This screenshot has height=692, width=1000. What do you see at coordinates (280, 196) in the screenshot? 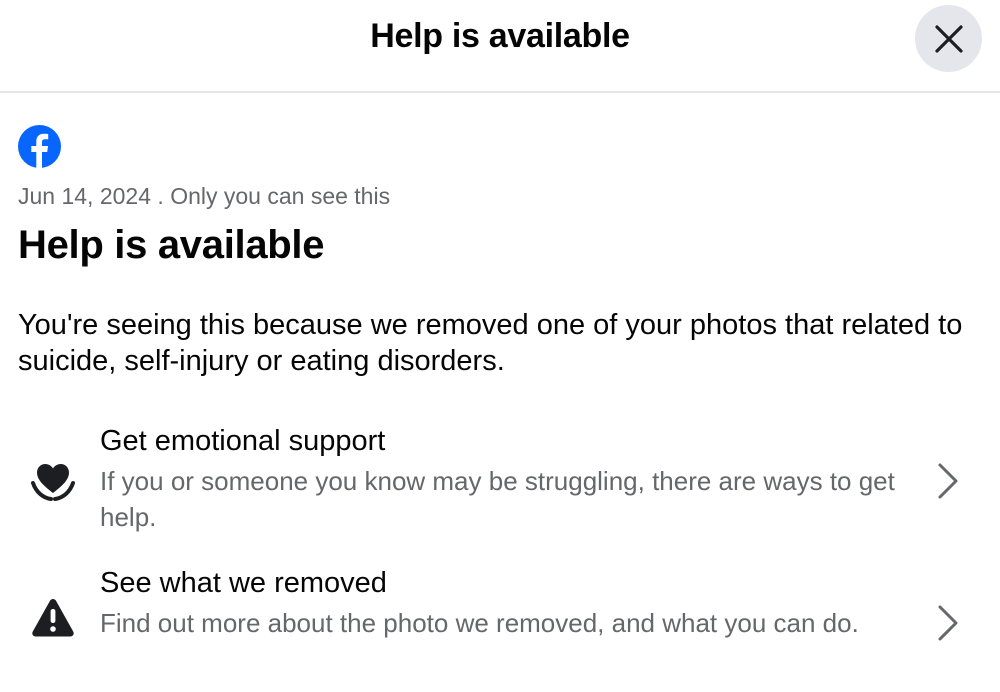
I see `visibility-label: Only you can see this` at bounding box center [280, 196].